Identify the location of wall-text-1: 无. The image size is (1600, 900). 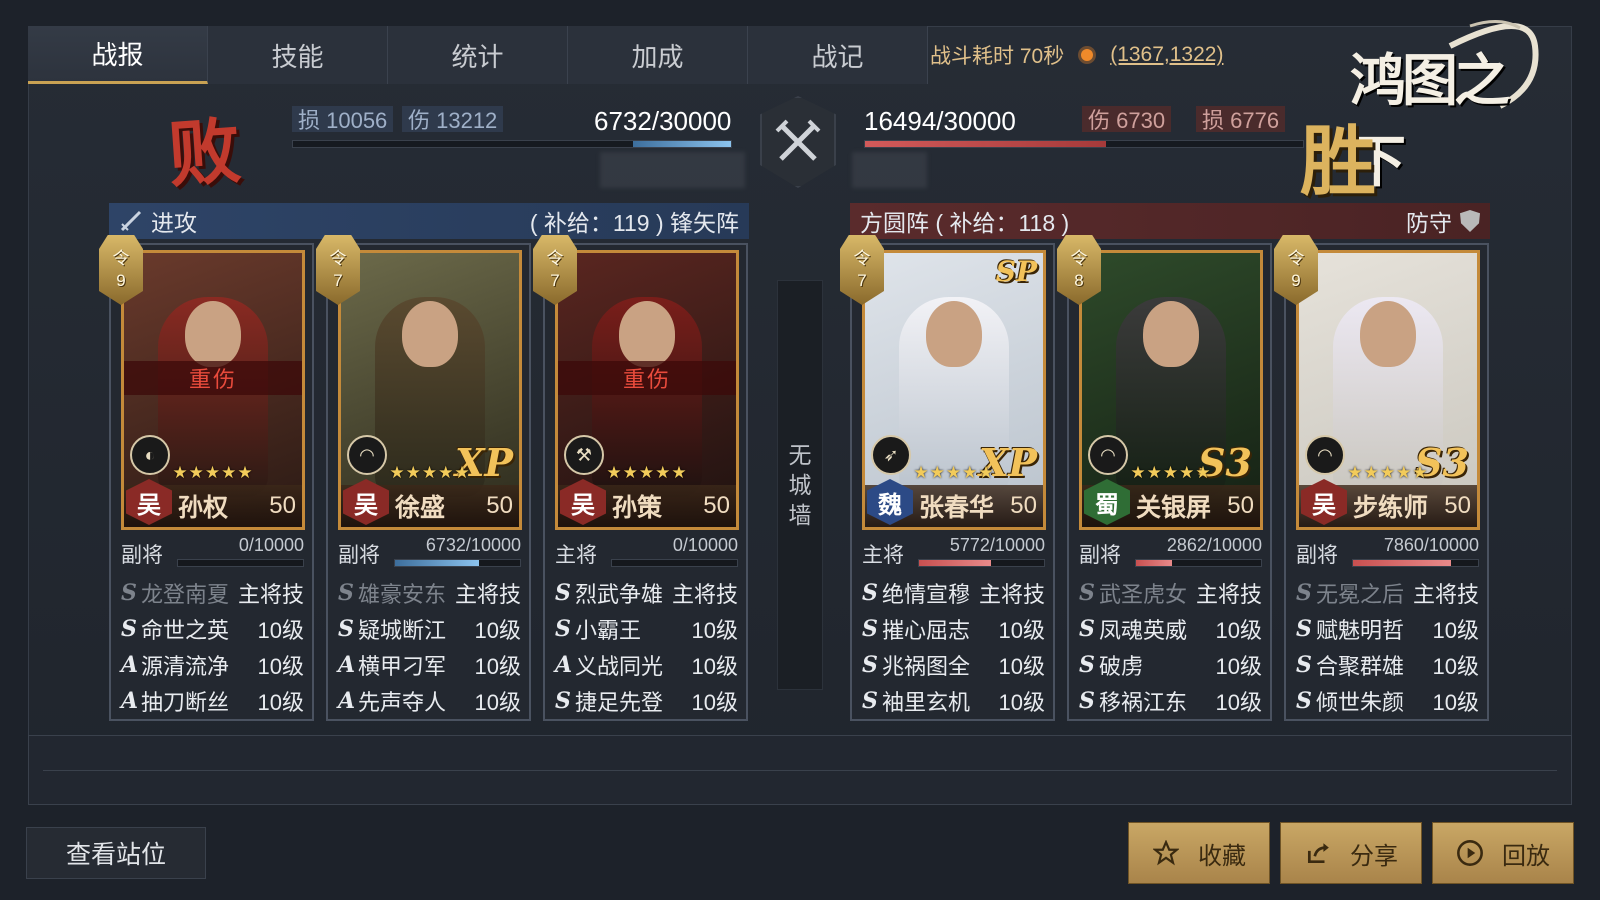
(800, 455).